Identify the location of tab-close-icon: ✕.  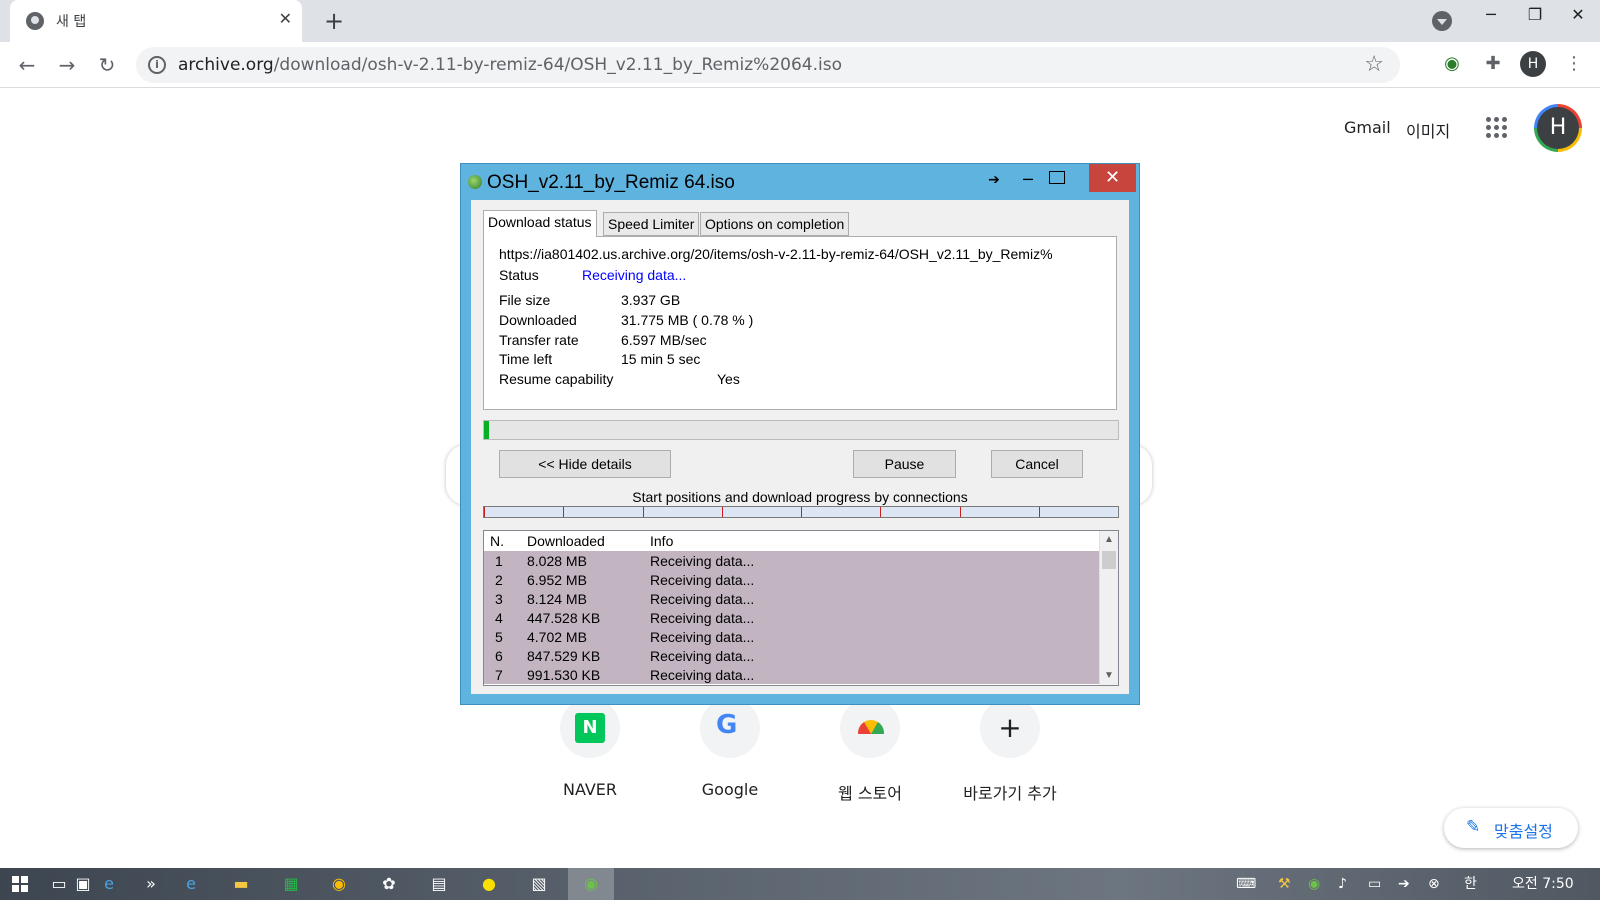
(285, 18).